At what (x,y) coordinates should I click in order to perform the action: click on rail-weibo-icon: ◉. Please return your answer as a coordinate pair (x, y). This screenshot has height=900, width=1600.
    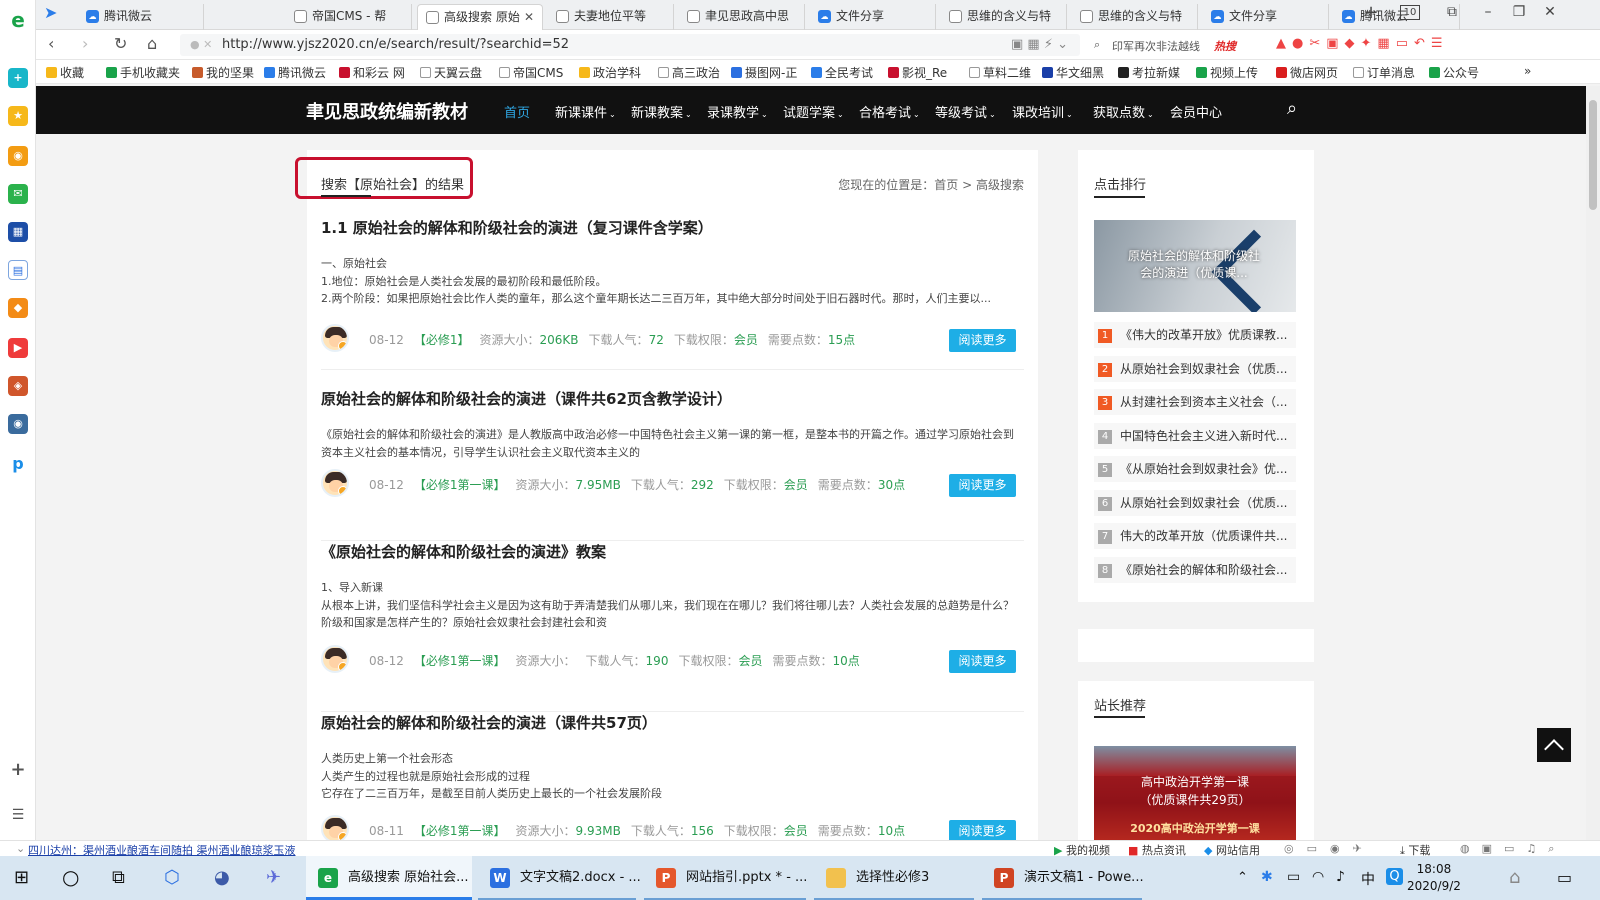
    Looking at the image, I should click on (18, 156).